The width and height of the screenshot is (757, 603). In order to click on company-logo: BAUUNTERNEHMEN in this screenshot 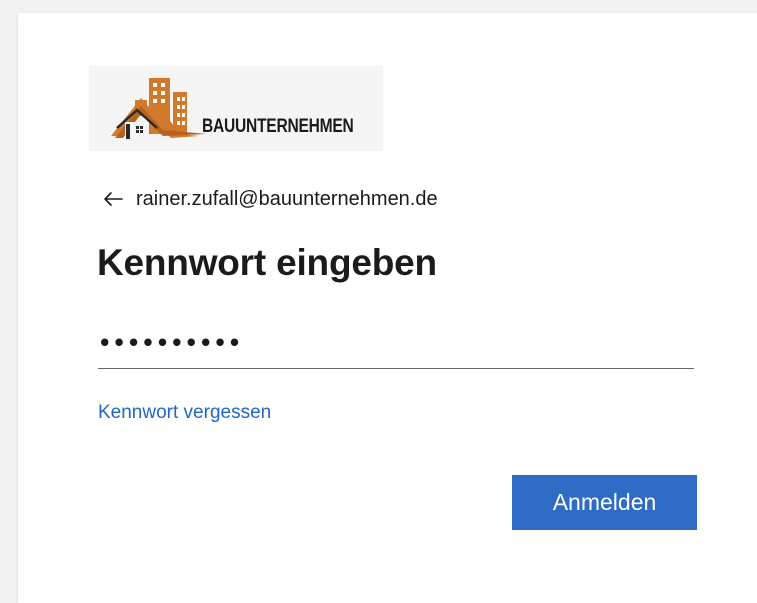, I will do `click(236, 108)`.